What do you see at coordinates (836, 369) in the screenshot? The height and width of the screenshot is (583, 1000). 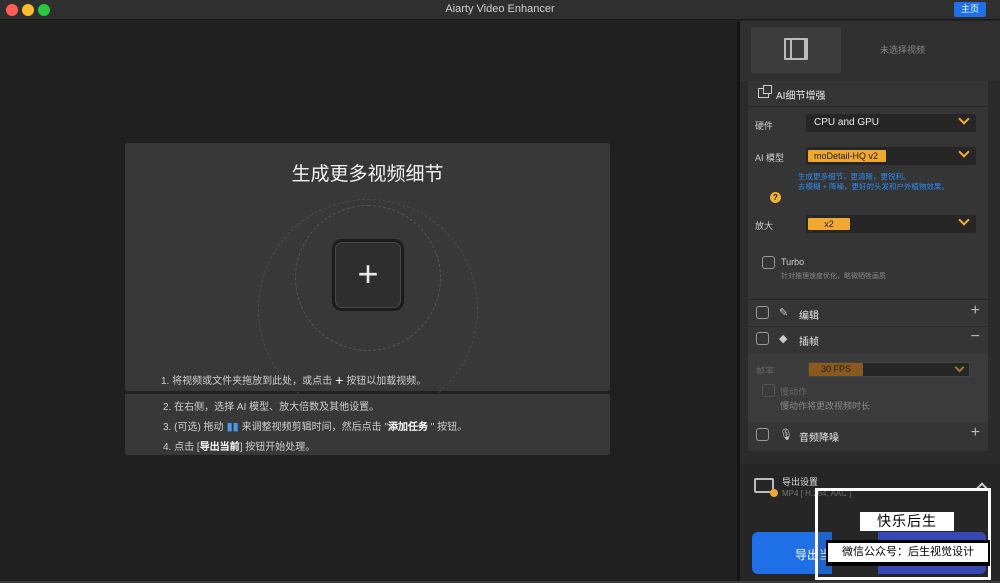 I see `fps-value: 30 FPS` at bounding box center [836, 369].